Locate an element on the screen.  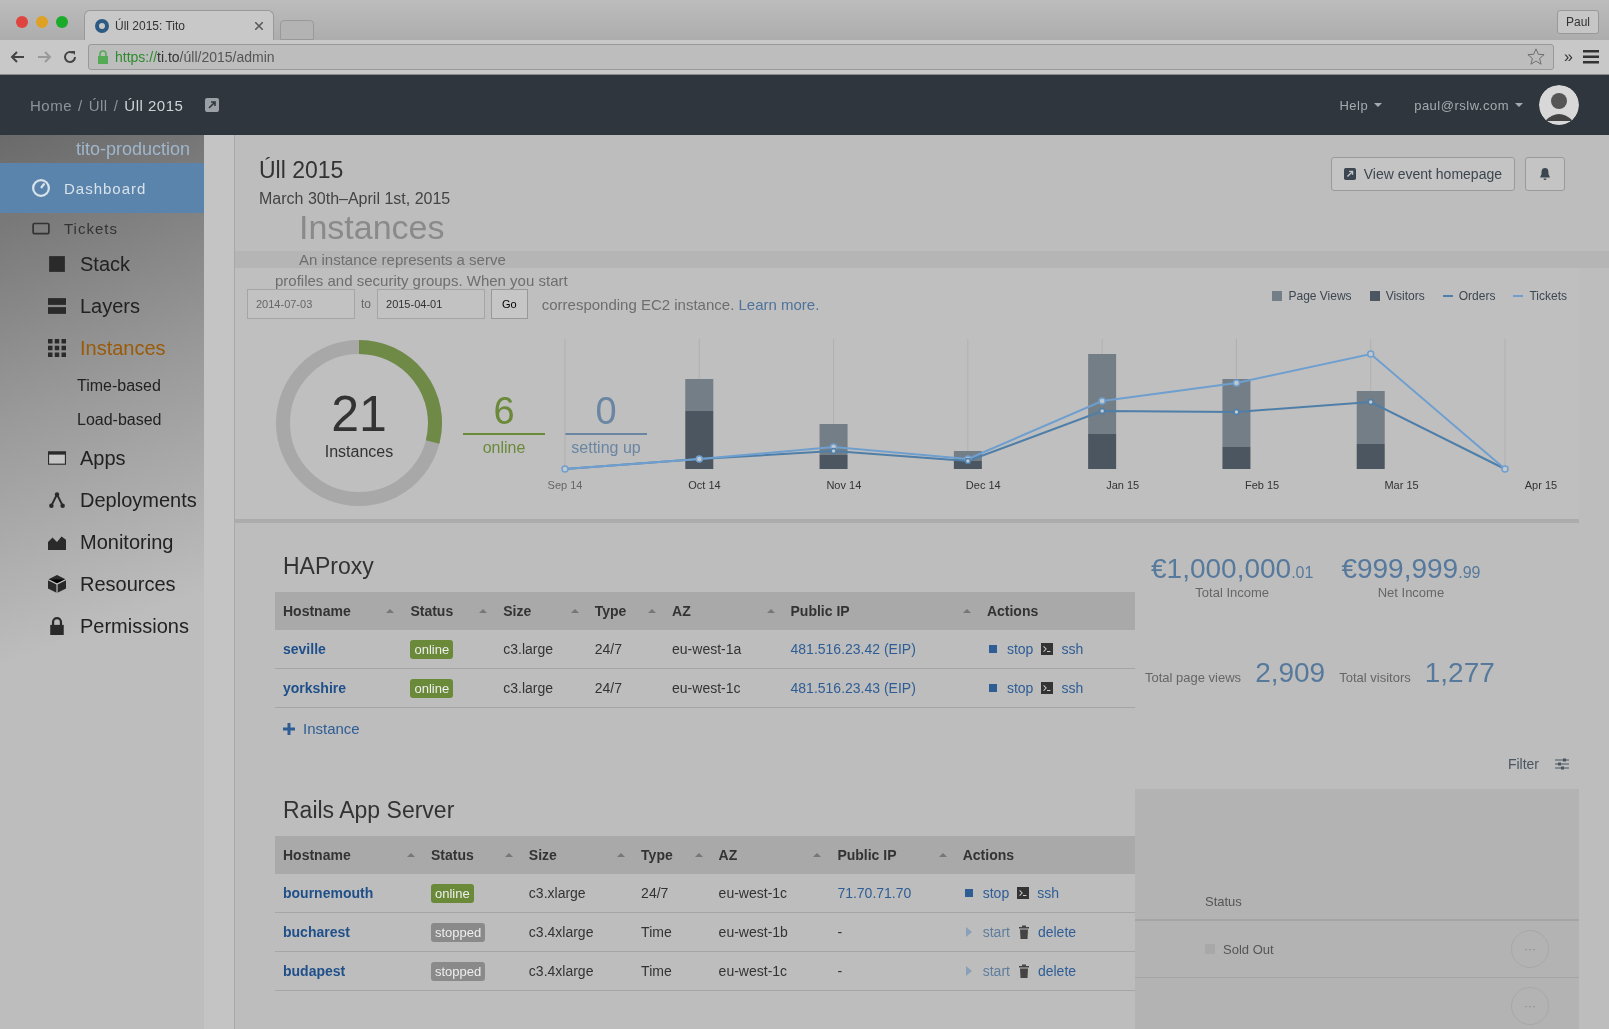
profile-button: Paul is located at coordinates (1577, 22).